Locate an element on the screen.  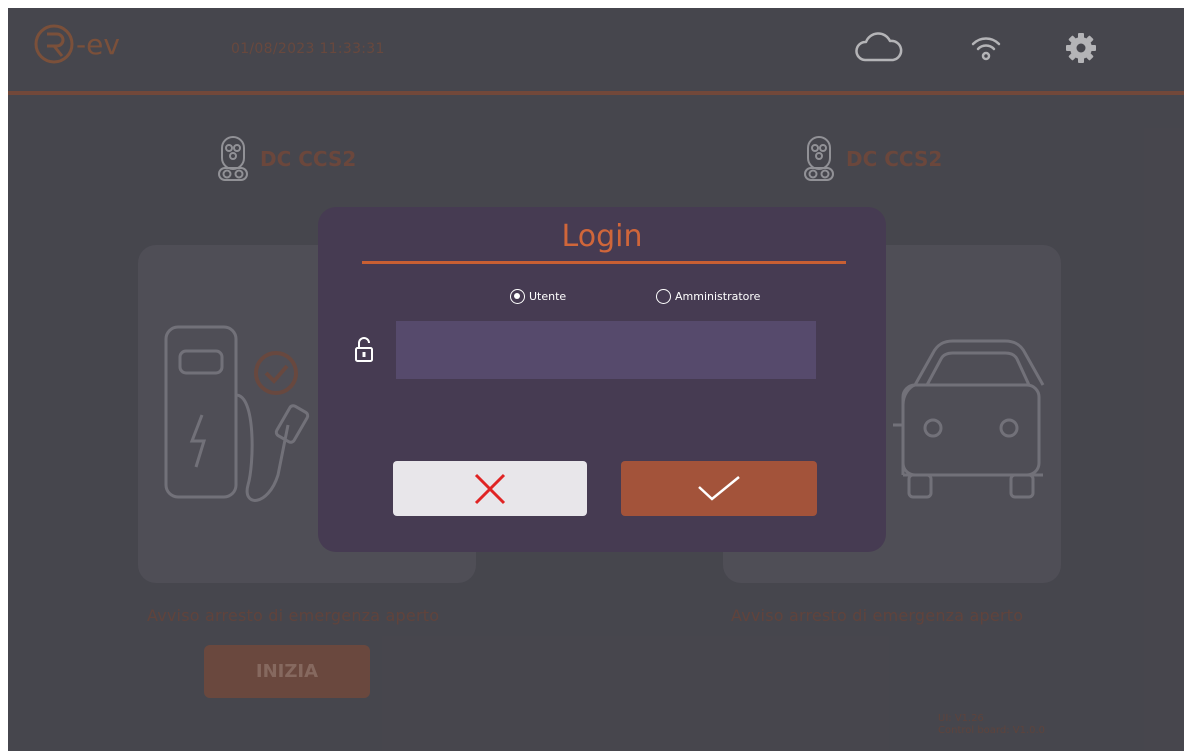
cancel-button is located at coordinates (490, 488).